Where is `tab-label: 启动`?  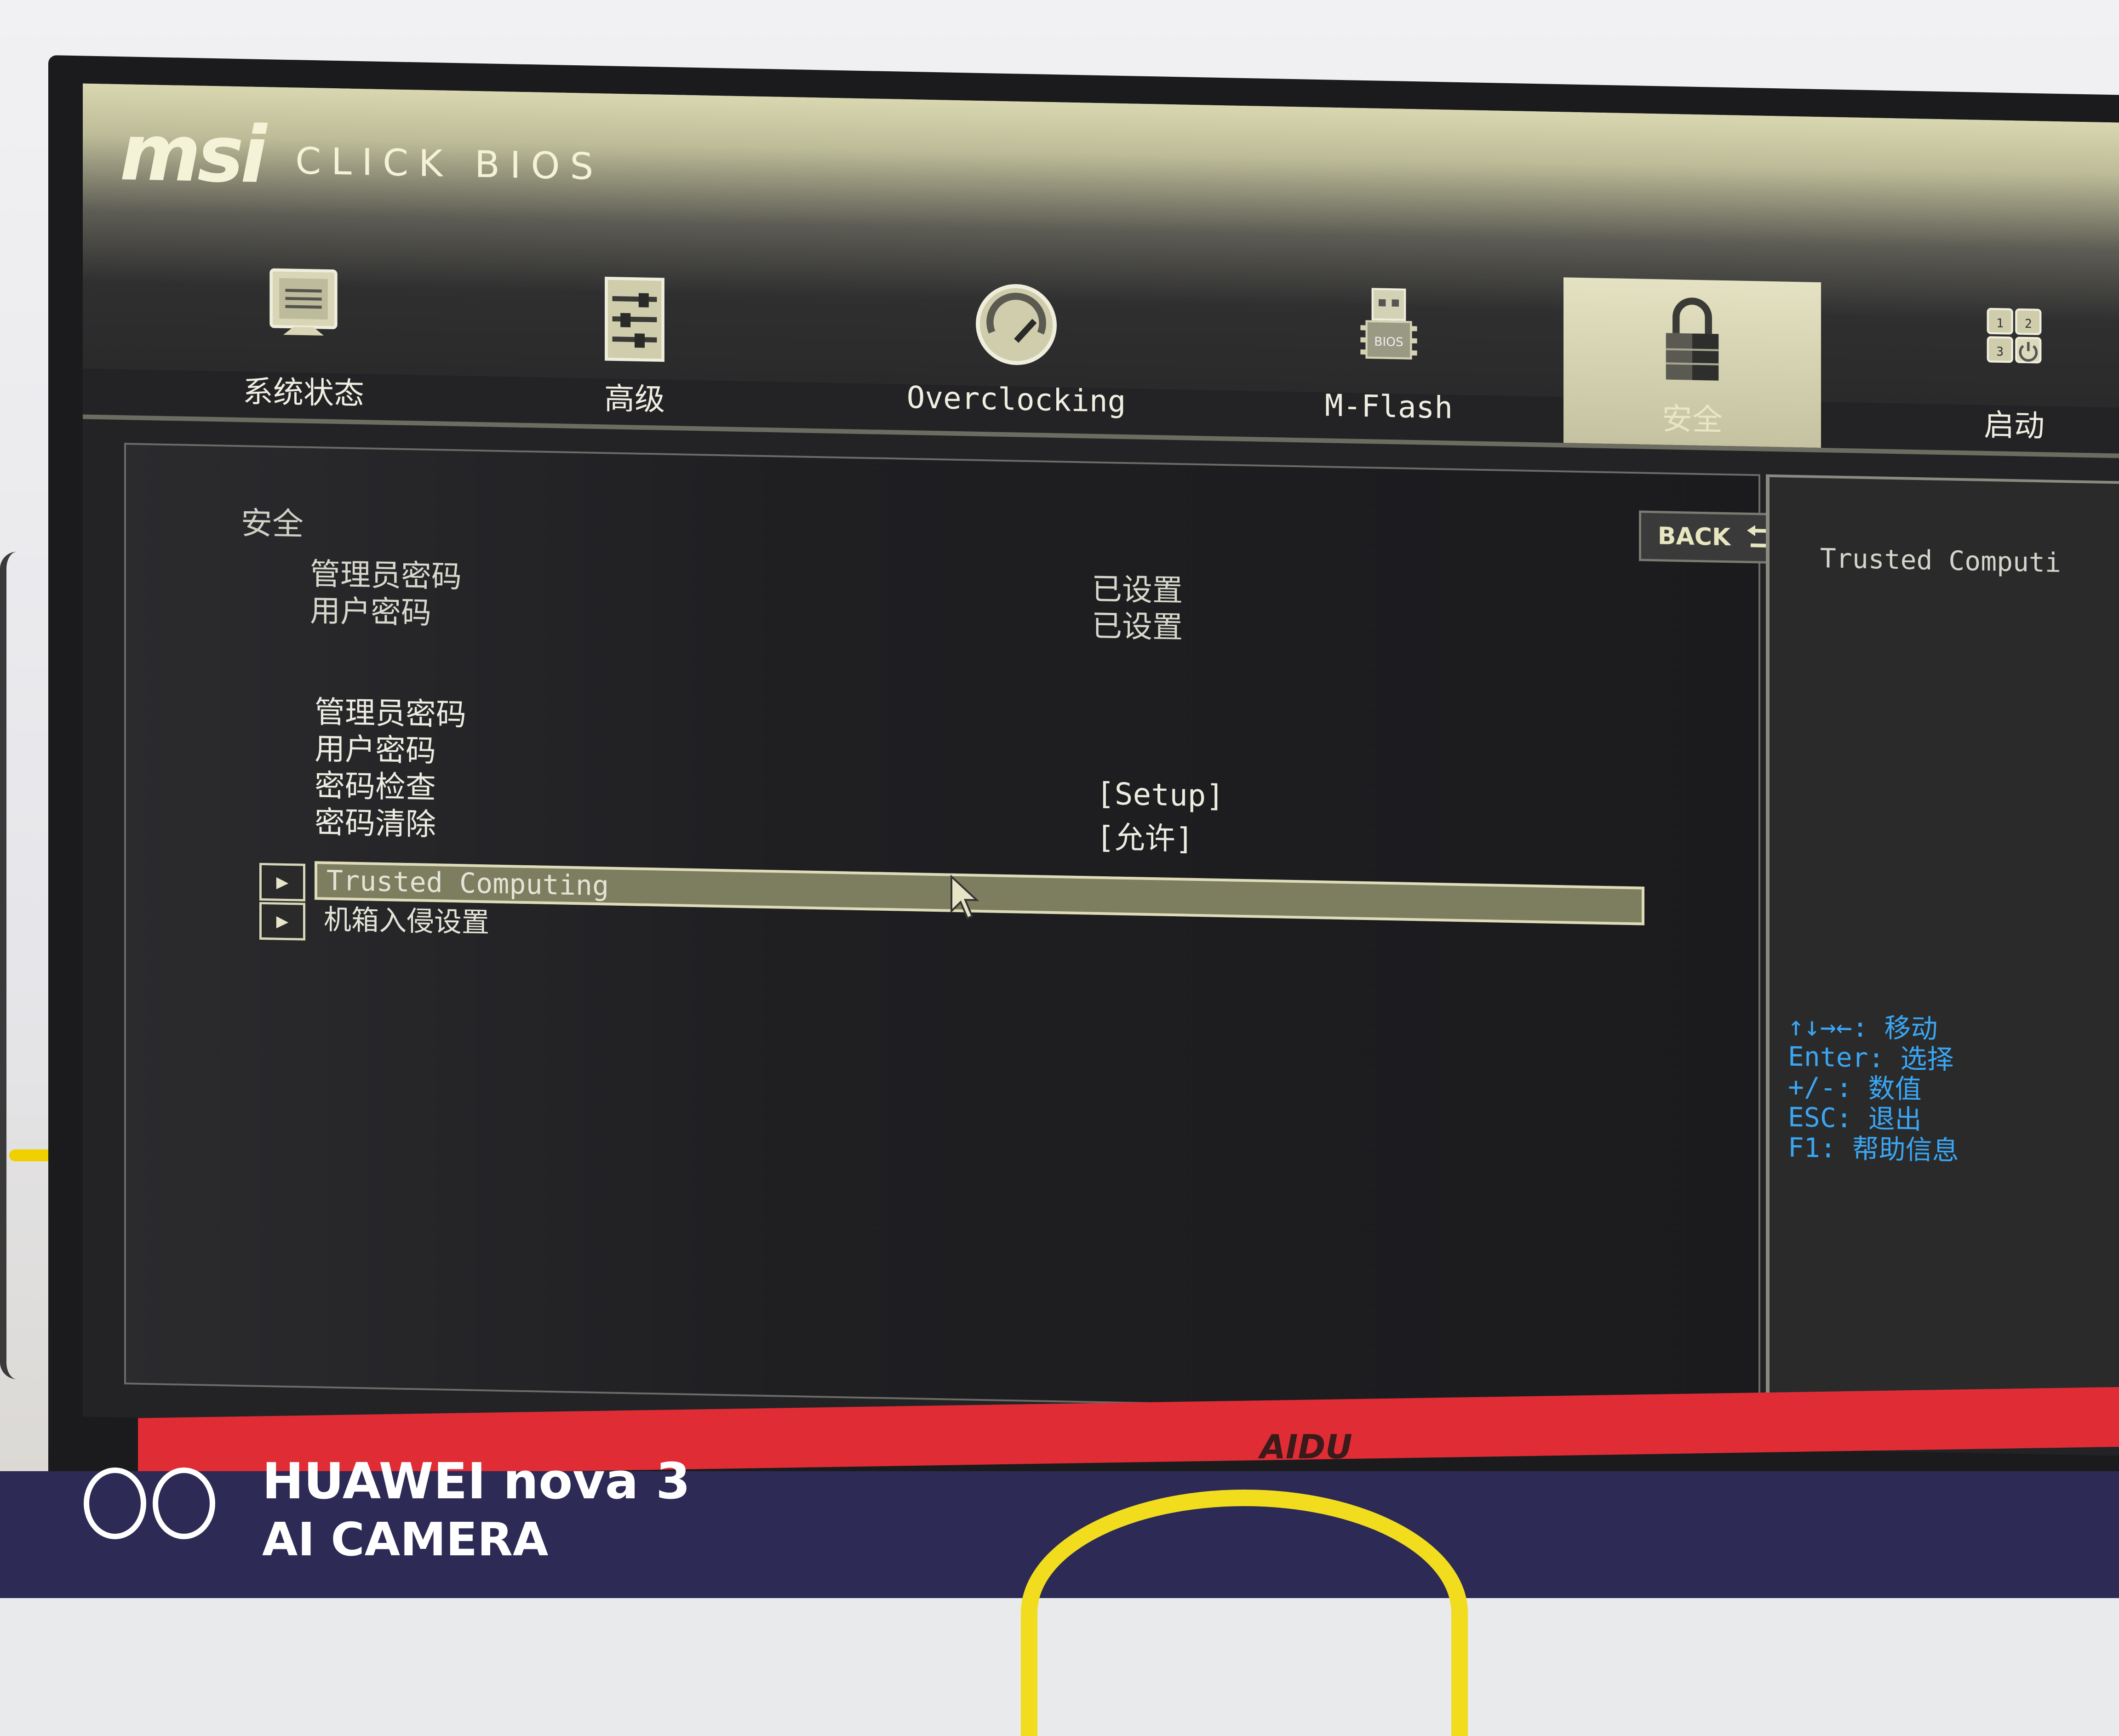 tab-label: 启动 is located at coordinates (2015, 425).